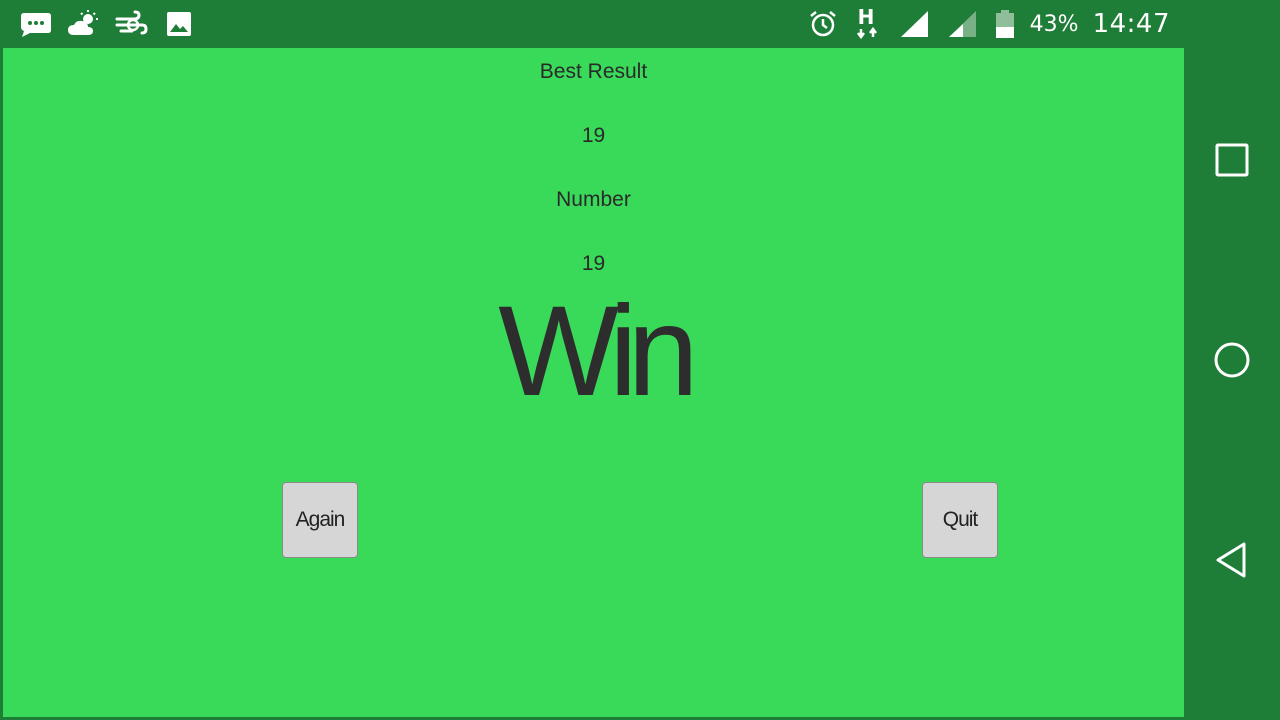 The height and width of the screenshot is (720, 1280). I want to click on system-status: H 43% 14:47, so click(988, 22).